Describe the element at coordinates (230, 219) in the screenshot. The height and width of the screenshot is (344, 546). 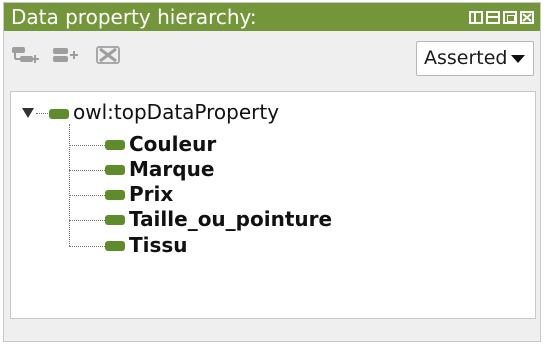
I see `tree-item-taille-ou-pointure: Taille_ou_pointure` at that location.